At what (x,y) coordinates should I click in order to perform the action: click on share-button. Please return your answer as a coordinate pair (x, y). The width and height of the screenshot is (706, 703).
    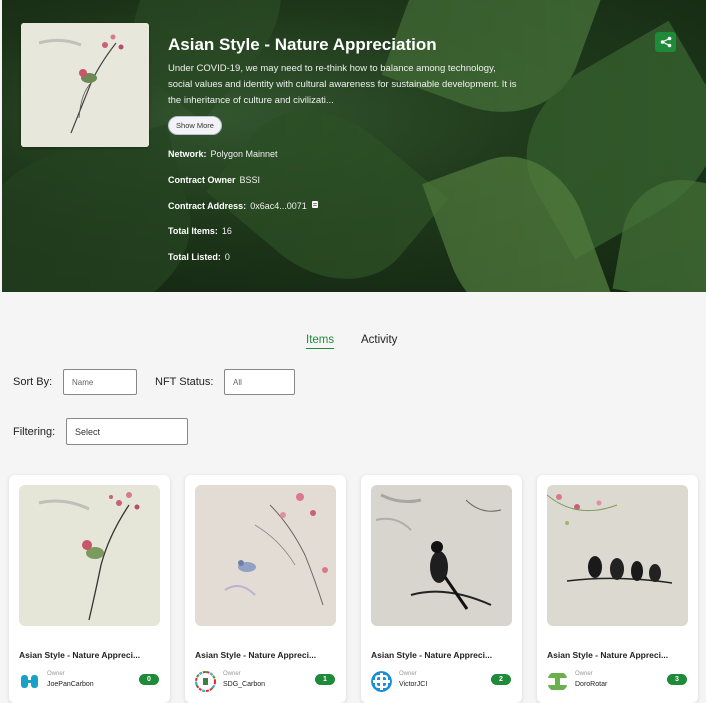
    Looking at the image, I should click on (665, 42).